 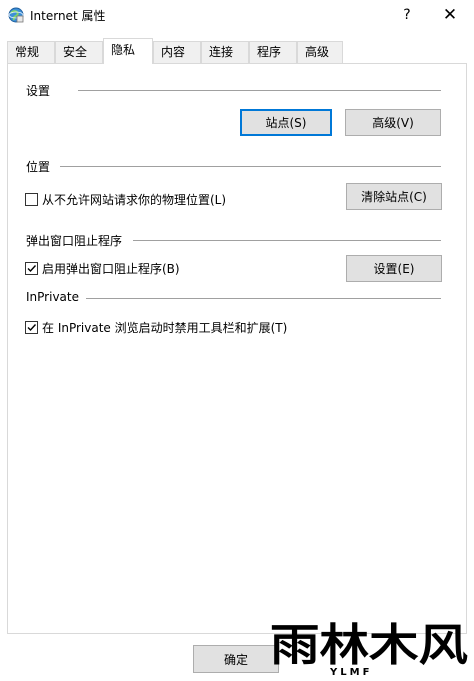 What do you see at coordinates (52, 297) in the screenshot?
I see `inprivate-heading: InPrivate` at bounding box center [52, 297].